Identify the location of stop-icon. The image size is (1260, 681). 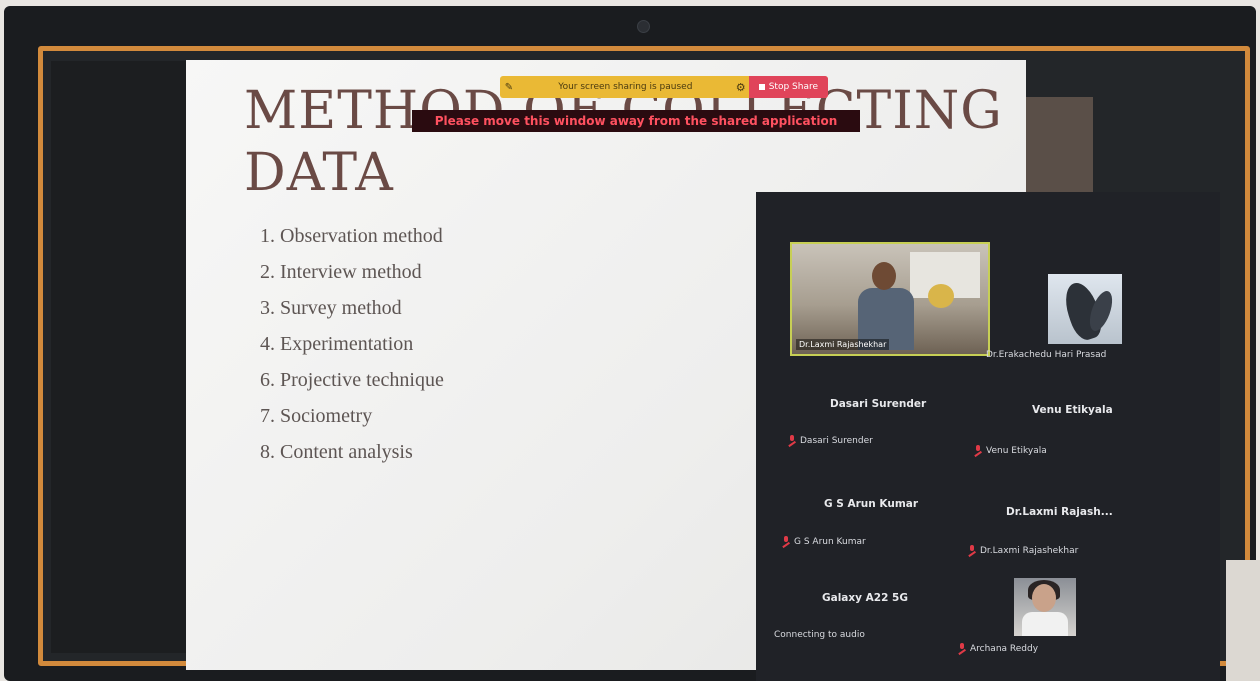
(761, 87).